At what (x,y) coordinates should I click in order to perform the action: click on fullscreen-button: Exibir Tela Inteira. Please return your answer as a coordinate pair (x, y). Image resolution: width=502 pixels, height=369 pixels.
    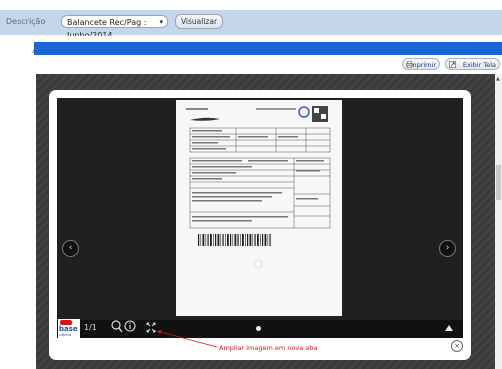
    Looking at the image, I should click on (472, 69).